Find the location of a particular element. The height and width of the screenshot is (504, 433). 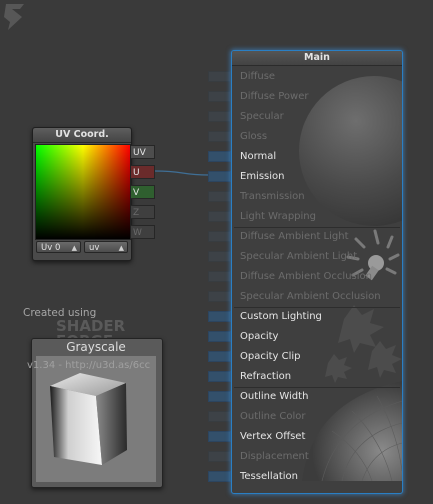

input-port-specular is located at coordinates (219, 116).